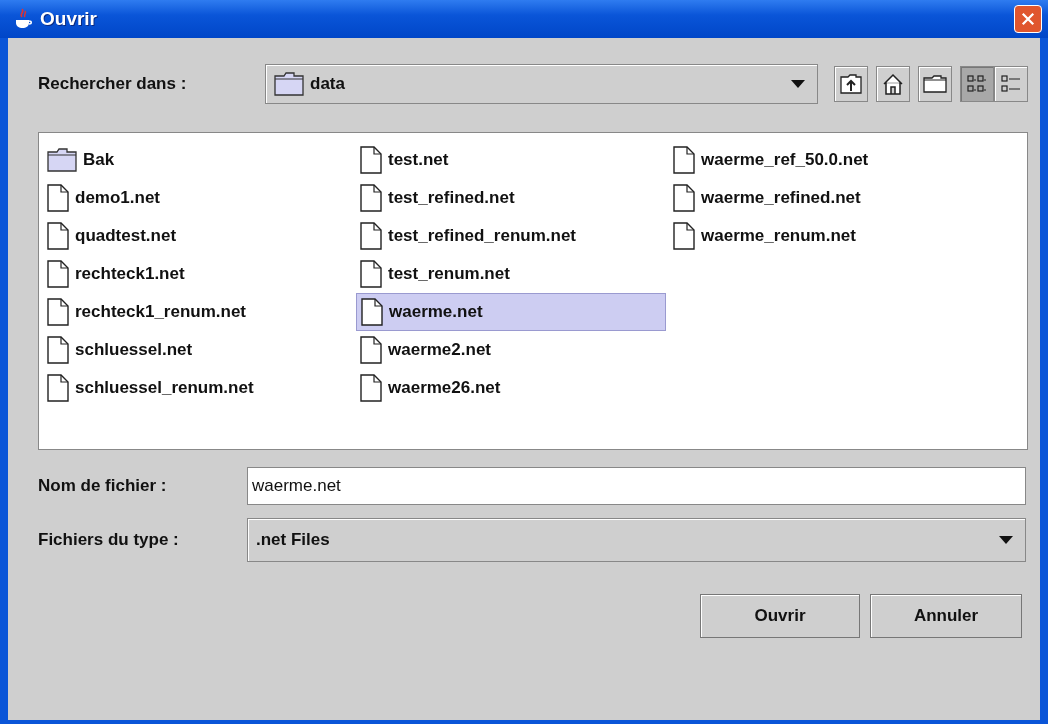 This screenshot has height=724, width=1048. What do you see at coordinates (636, 540) in the screenshot?
I see `file-type-dropdown: .net Files` at bounding box center [636, 540].